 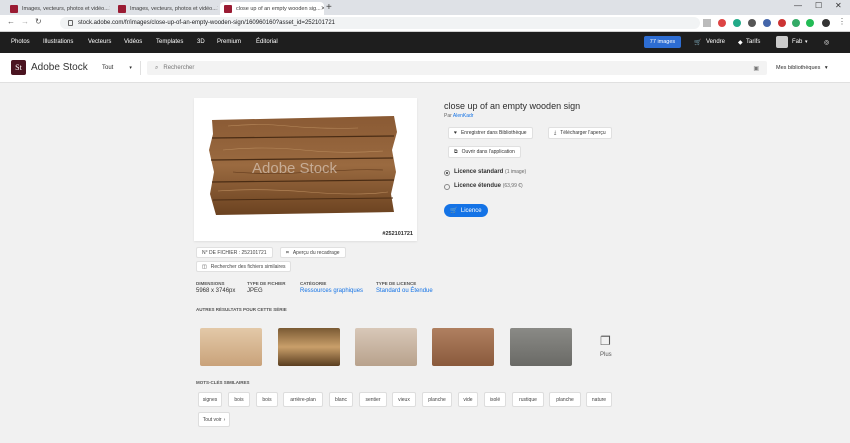 What do you see at coordinates (605, 341) in the screenshot?
I see `stack-icon: ❐` at bounding box center [605, 341].